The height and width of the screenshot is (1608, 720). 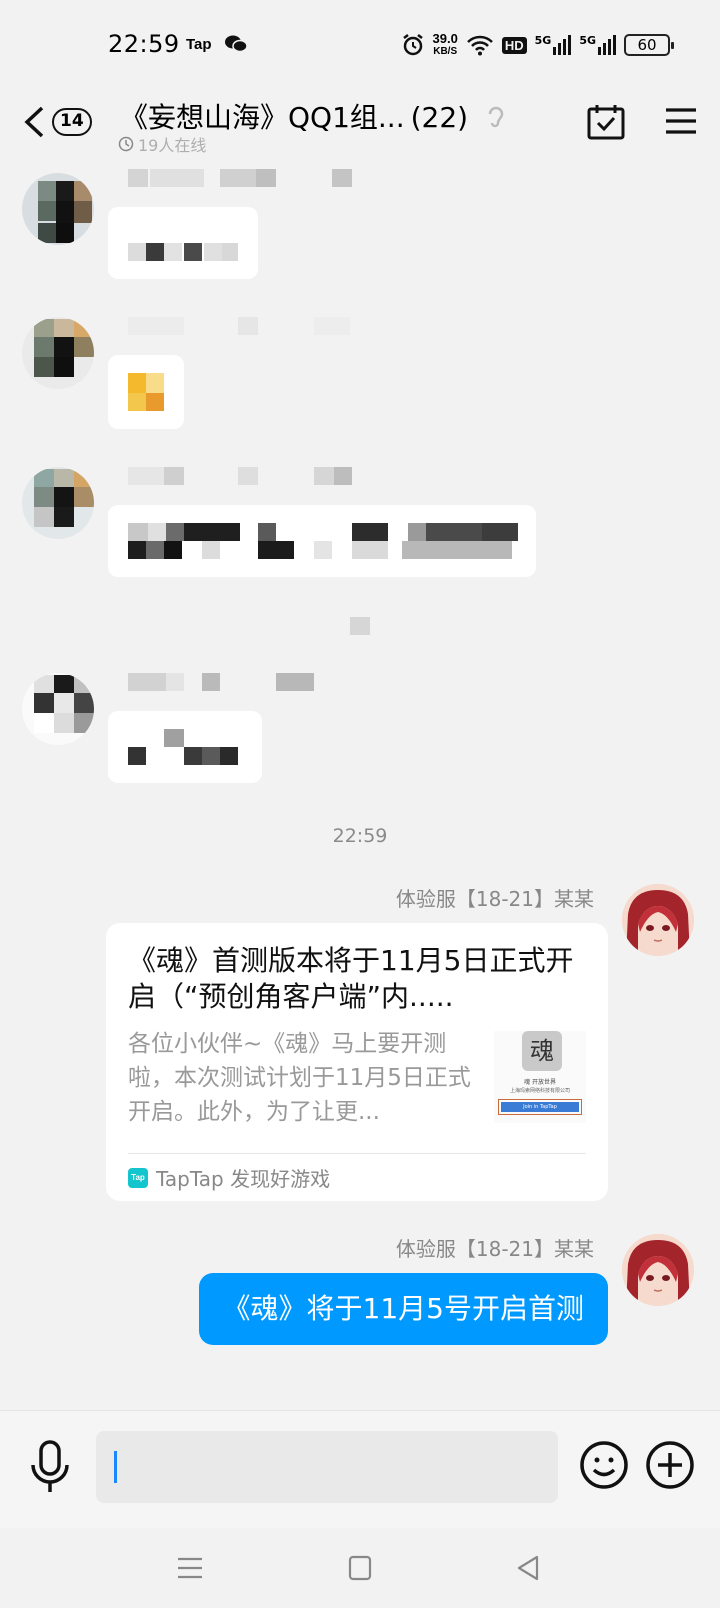 I want to click on network-speed: 39.0 KB/S, so click(x=445, y=44).